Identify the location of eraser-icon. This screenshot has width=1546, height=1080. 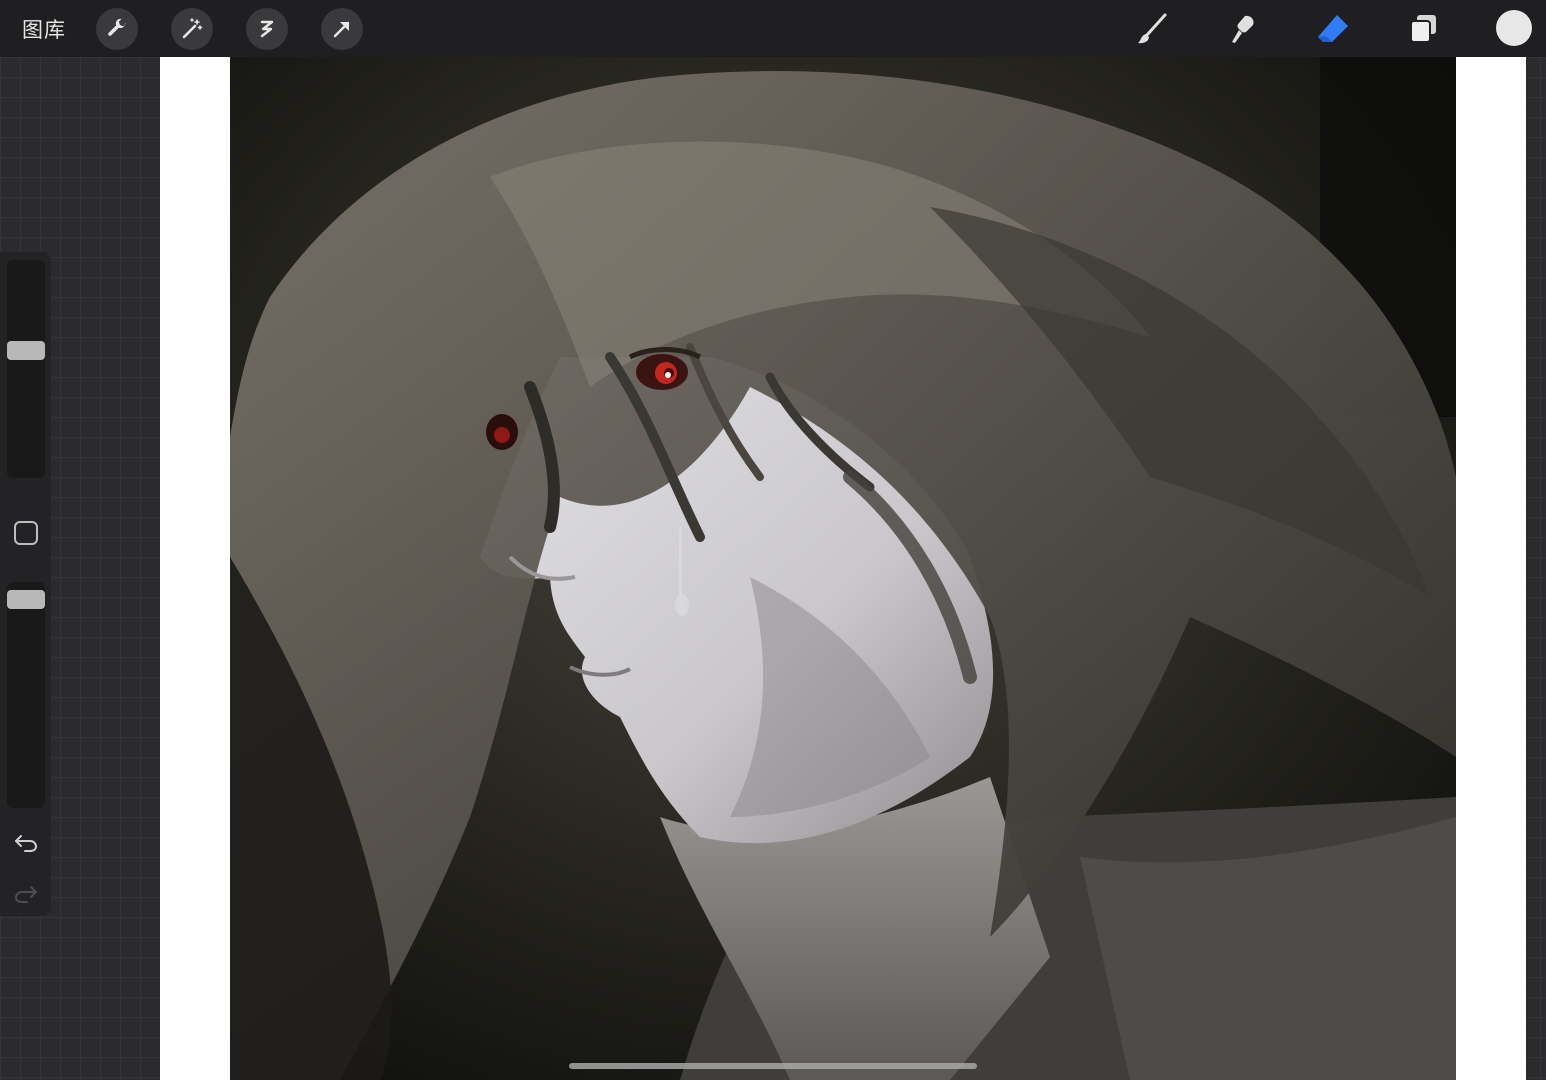
(1333, 28).